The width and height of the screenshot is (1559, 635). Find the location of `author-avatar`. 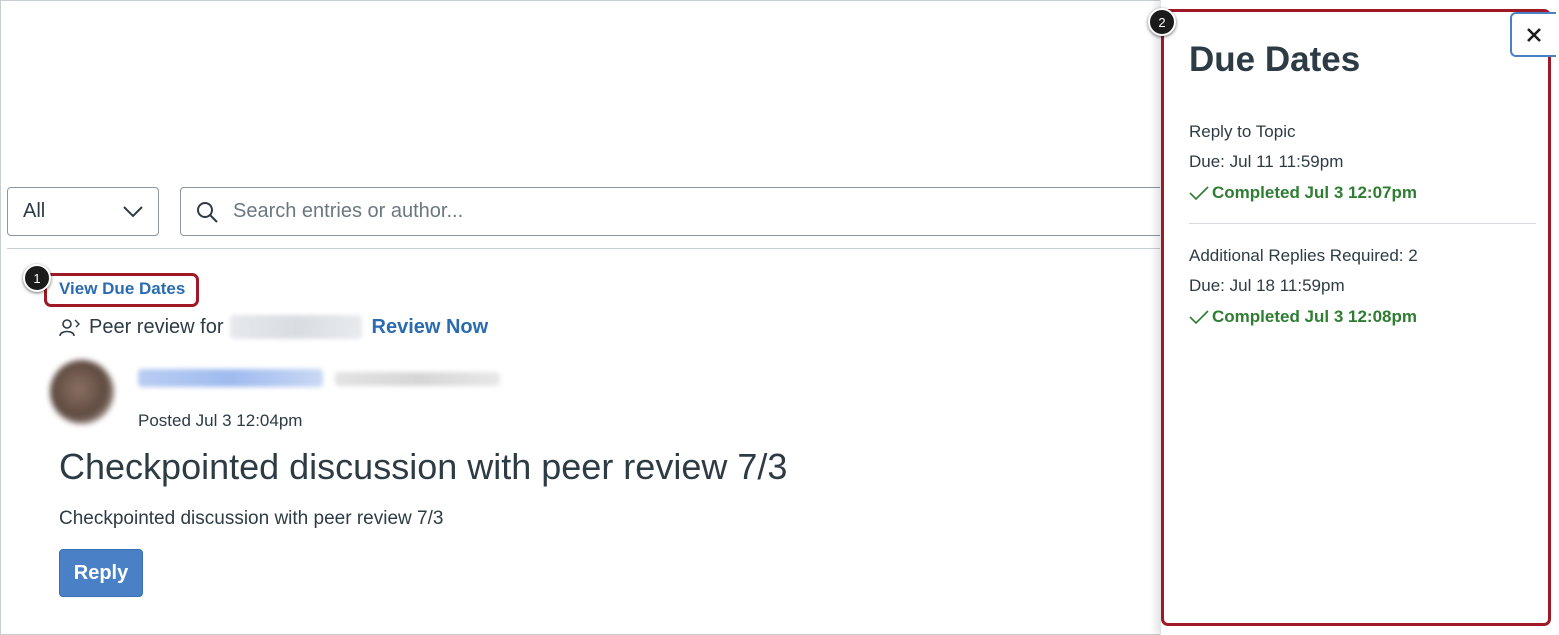

author-avatar is located at coordinates (82, 392).